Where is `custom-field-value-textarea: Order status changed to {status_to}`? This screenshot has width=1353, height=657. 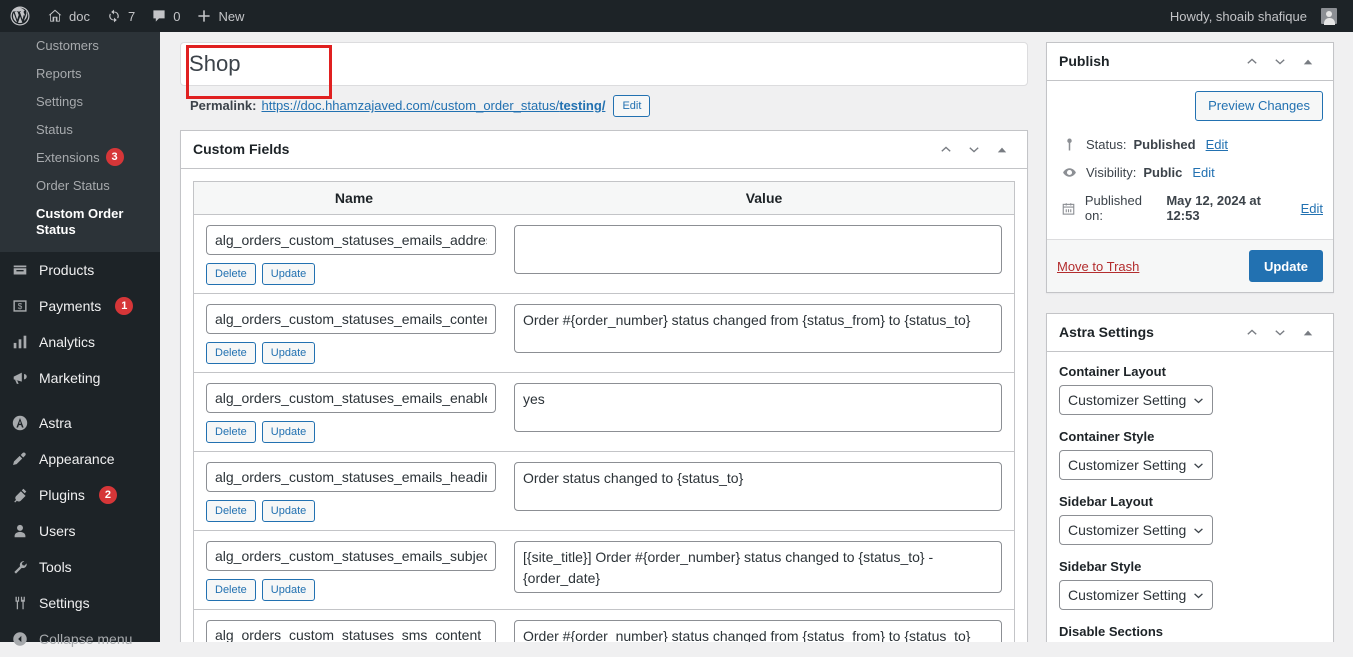 custom-field-value-textarea: Order status changed to {status_to} is located at coordinates (758, 486).